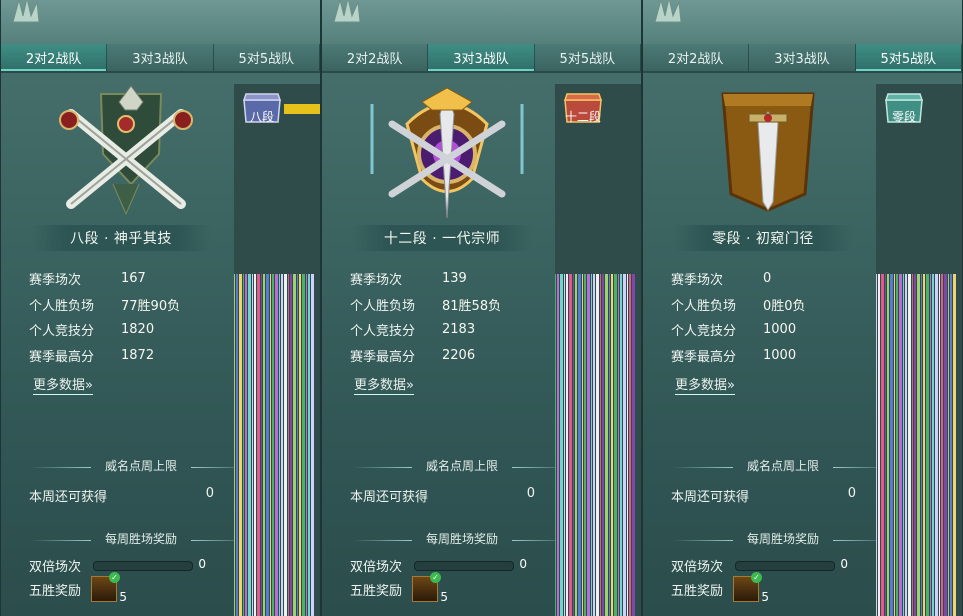 The width and height of the screenshot is (963, 616). What do you see at coordinates (138, 330) in the screenshot?
I see `stat-value: 1820` at bounding box center [138, 330].